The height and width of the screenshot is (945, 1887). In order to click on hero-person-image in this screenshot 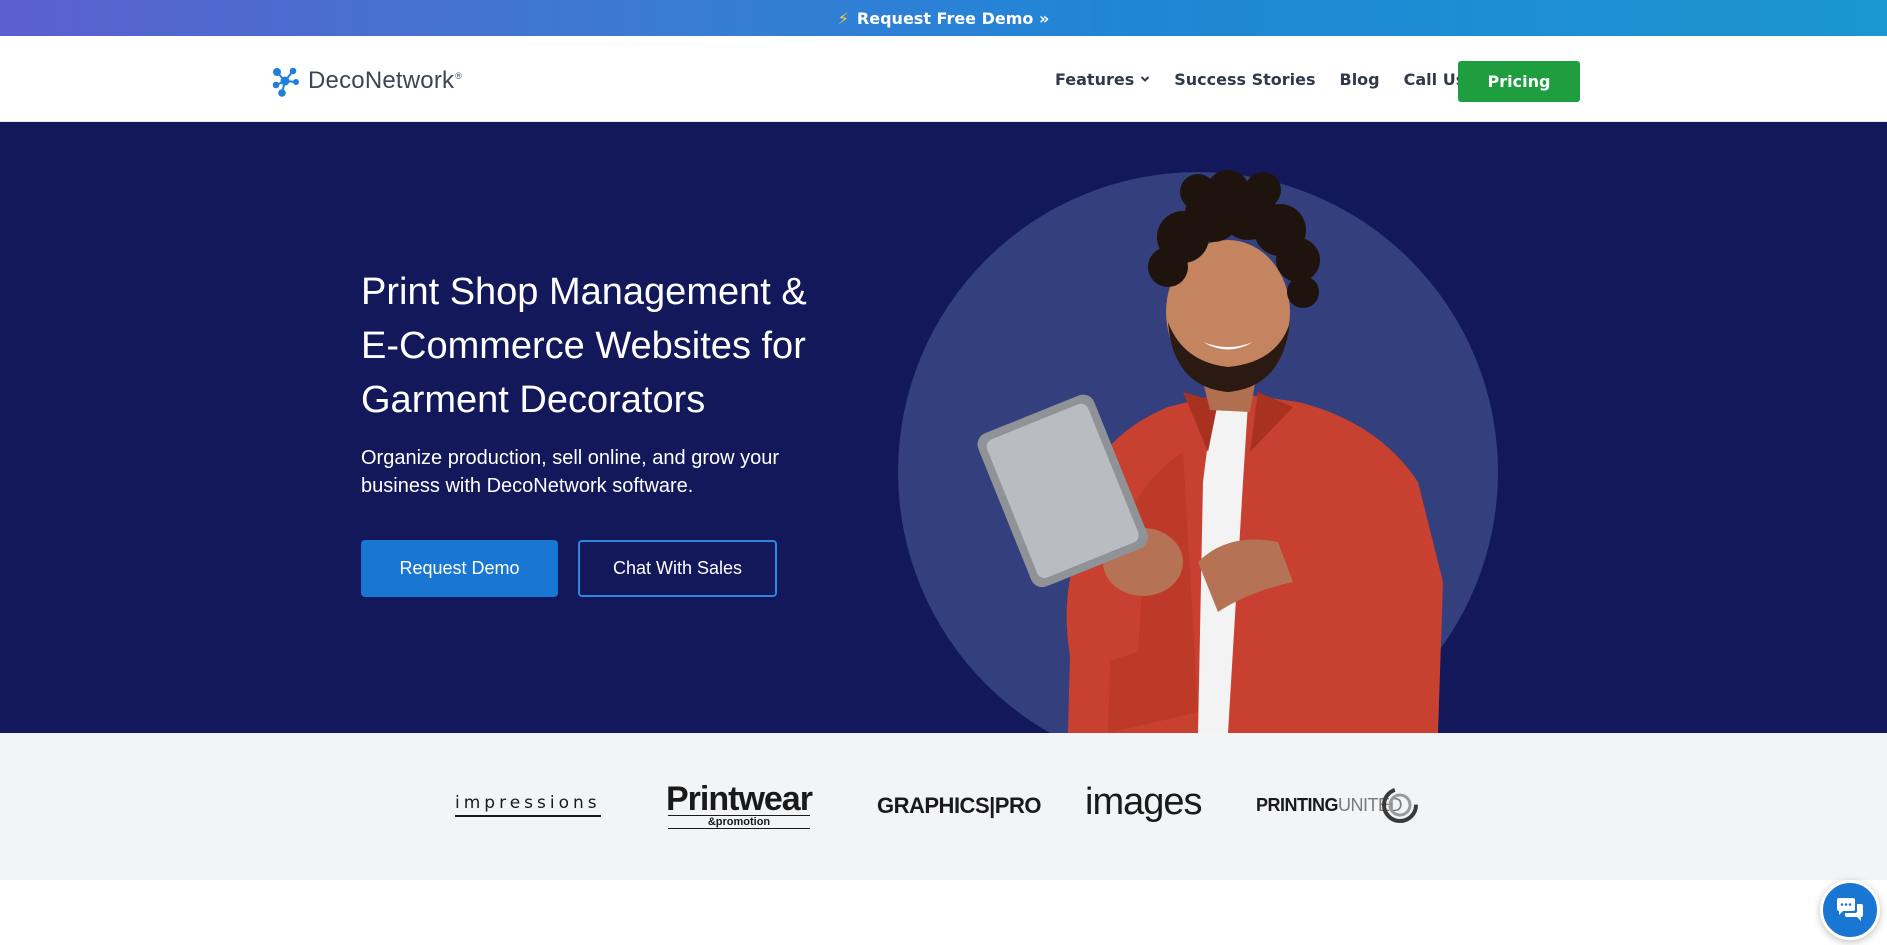, I will do `click(1210, 451)`.